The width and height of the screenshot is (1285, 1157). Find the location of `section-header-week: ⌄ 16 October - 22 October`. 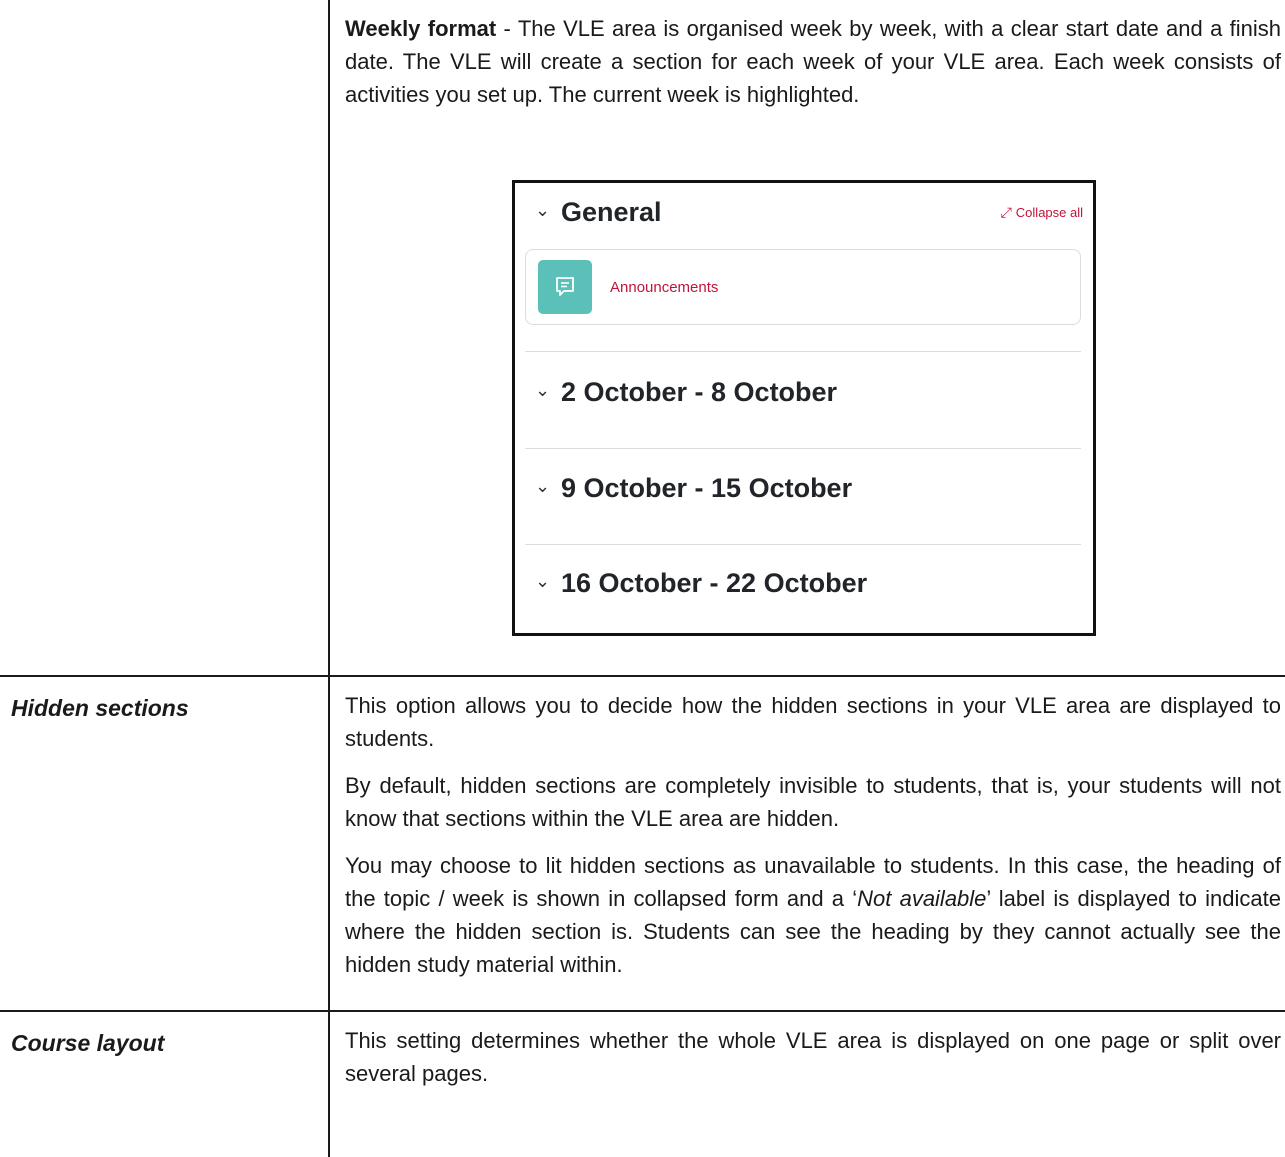

section-header-week: ⌄ 16 October - 22 October is located at coordinates (701, 583).